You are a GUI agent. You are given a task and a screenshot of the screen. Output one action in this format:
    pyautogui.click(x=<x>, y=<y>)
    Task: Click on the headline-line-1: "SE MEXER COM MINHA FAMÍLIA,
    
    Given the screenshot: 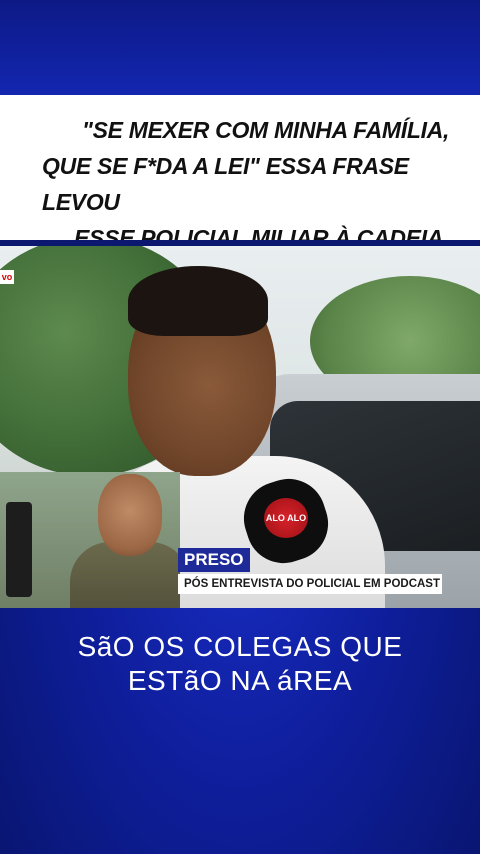 What is the action you would take?
    pyautogui.click(x=266, y=130)
    